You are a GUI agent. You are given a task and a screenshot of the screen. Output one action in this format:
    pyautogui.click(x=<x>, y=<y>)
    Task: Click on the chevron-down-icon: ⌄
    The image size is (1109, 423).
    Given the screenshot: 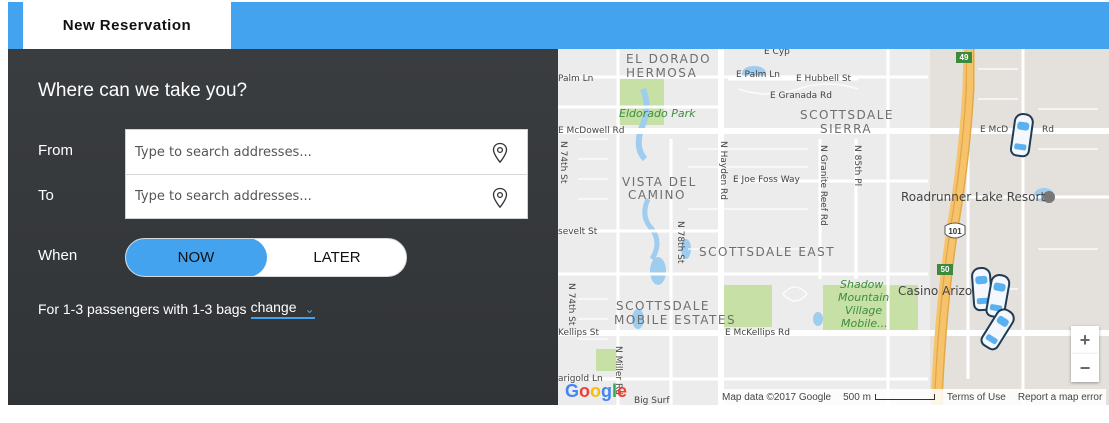 What is the action you would take?
    pyautogui.click(x=309, y=309)
    